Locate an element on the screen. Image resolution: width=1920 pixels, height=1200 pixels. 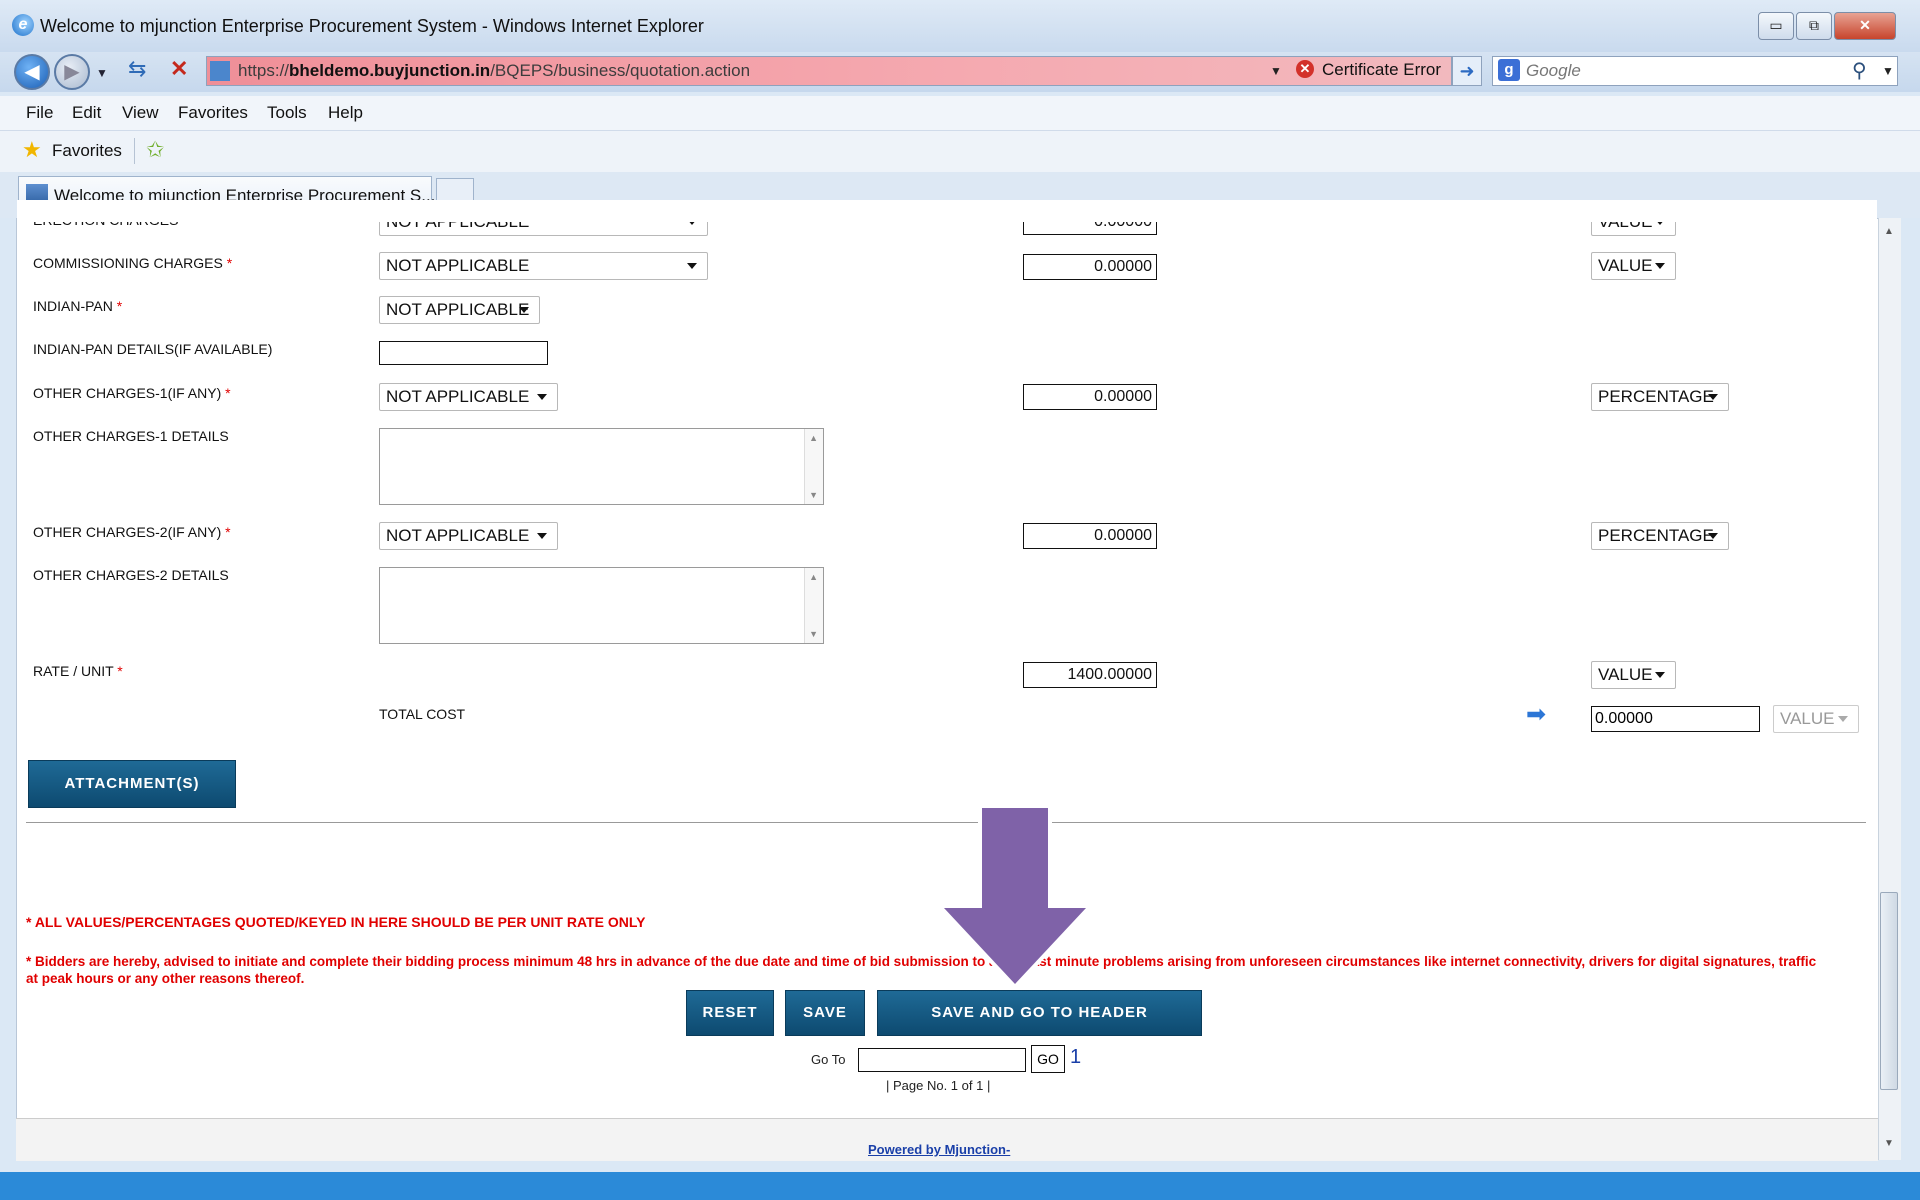
go-button: GO is located at coordinates (1048, 1059).